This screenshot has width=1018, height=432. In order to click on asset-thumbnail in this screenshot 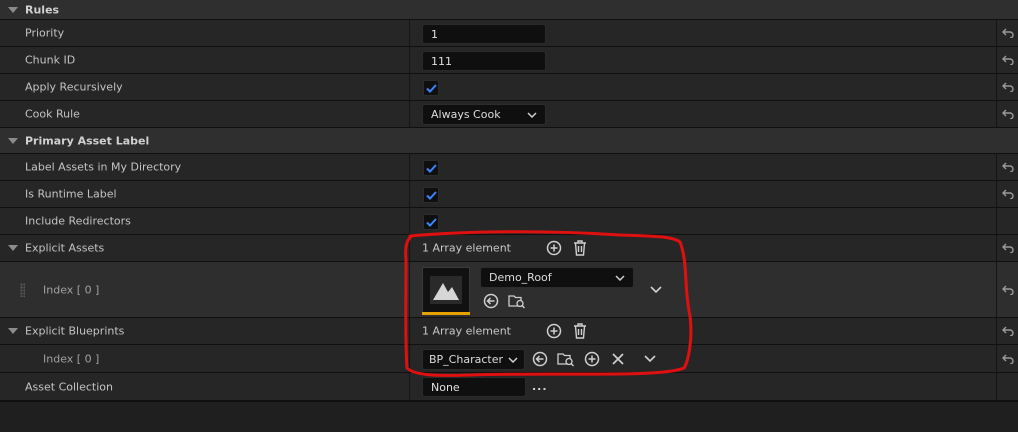, I will do `click(446, 290)`.